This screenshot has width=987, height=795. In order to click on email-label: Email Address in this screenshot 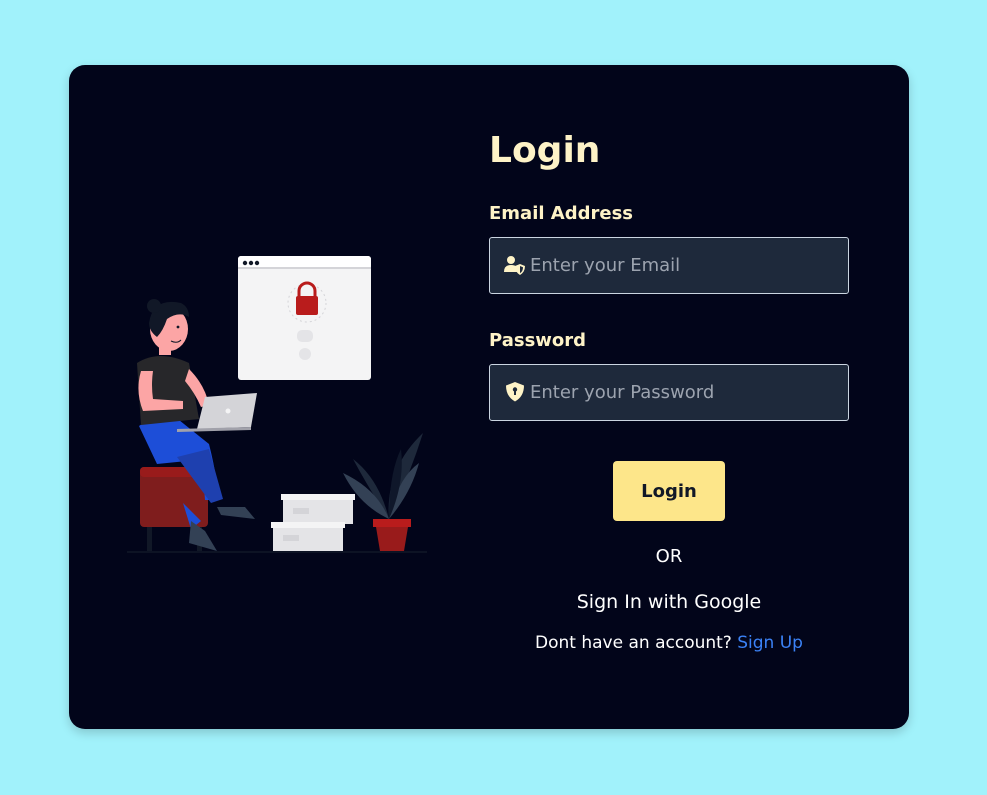, I will do `click(561, 213)`.